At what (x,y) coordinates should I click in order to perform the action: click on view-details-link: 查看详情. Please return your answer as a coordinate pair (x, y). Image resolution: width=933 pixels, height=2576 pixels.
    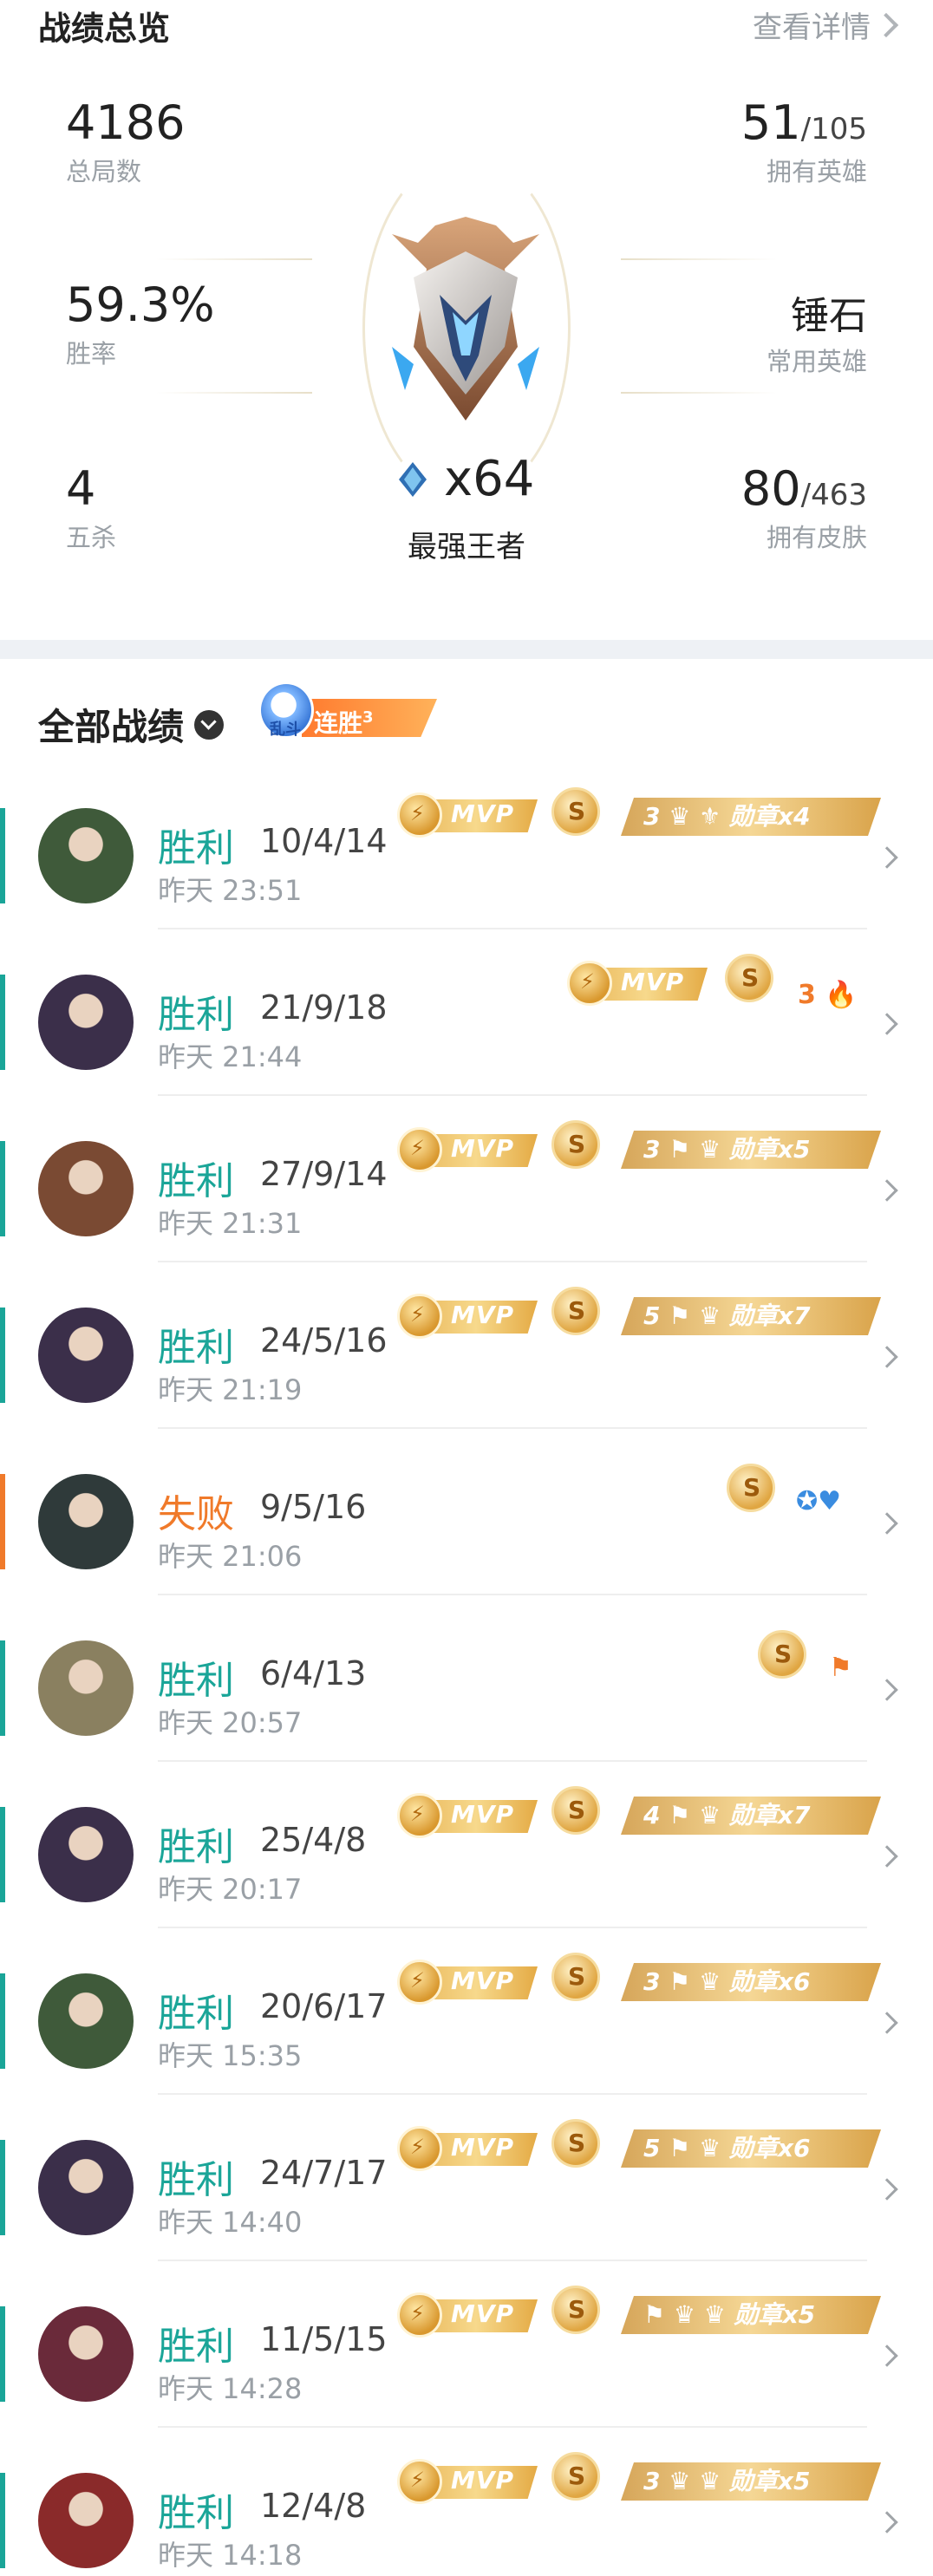
    Looking at the image, I should click on (826, 25).